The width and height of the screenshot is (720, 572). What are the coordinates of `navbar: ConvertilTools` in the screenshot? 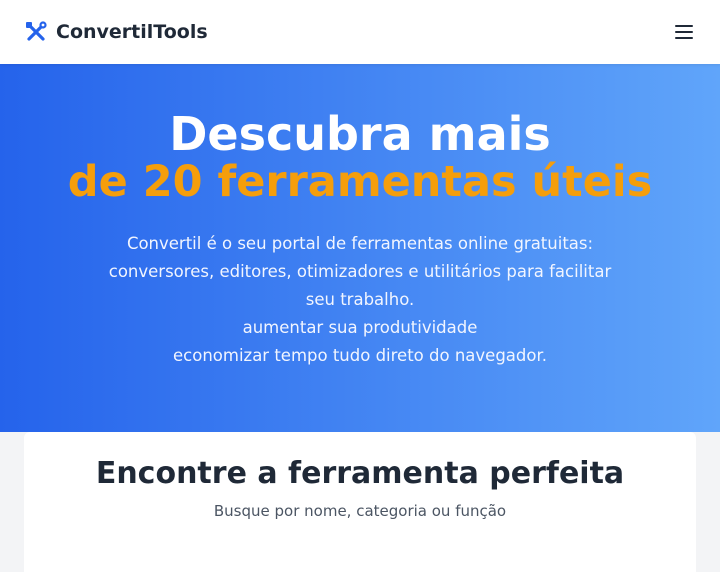 It's located at (360, 32).